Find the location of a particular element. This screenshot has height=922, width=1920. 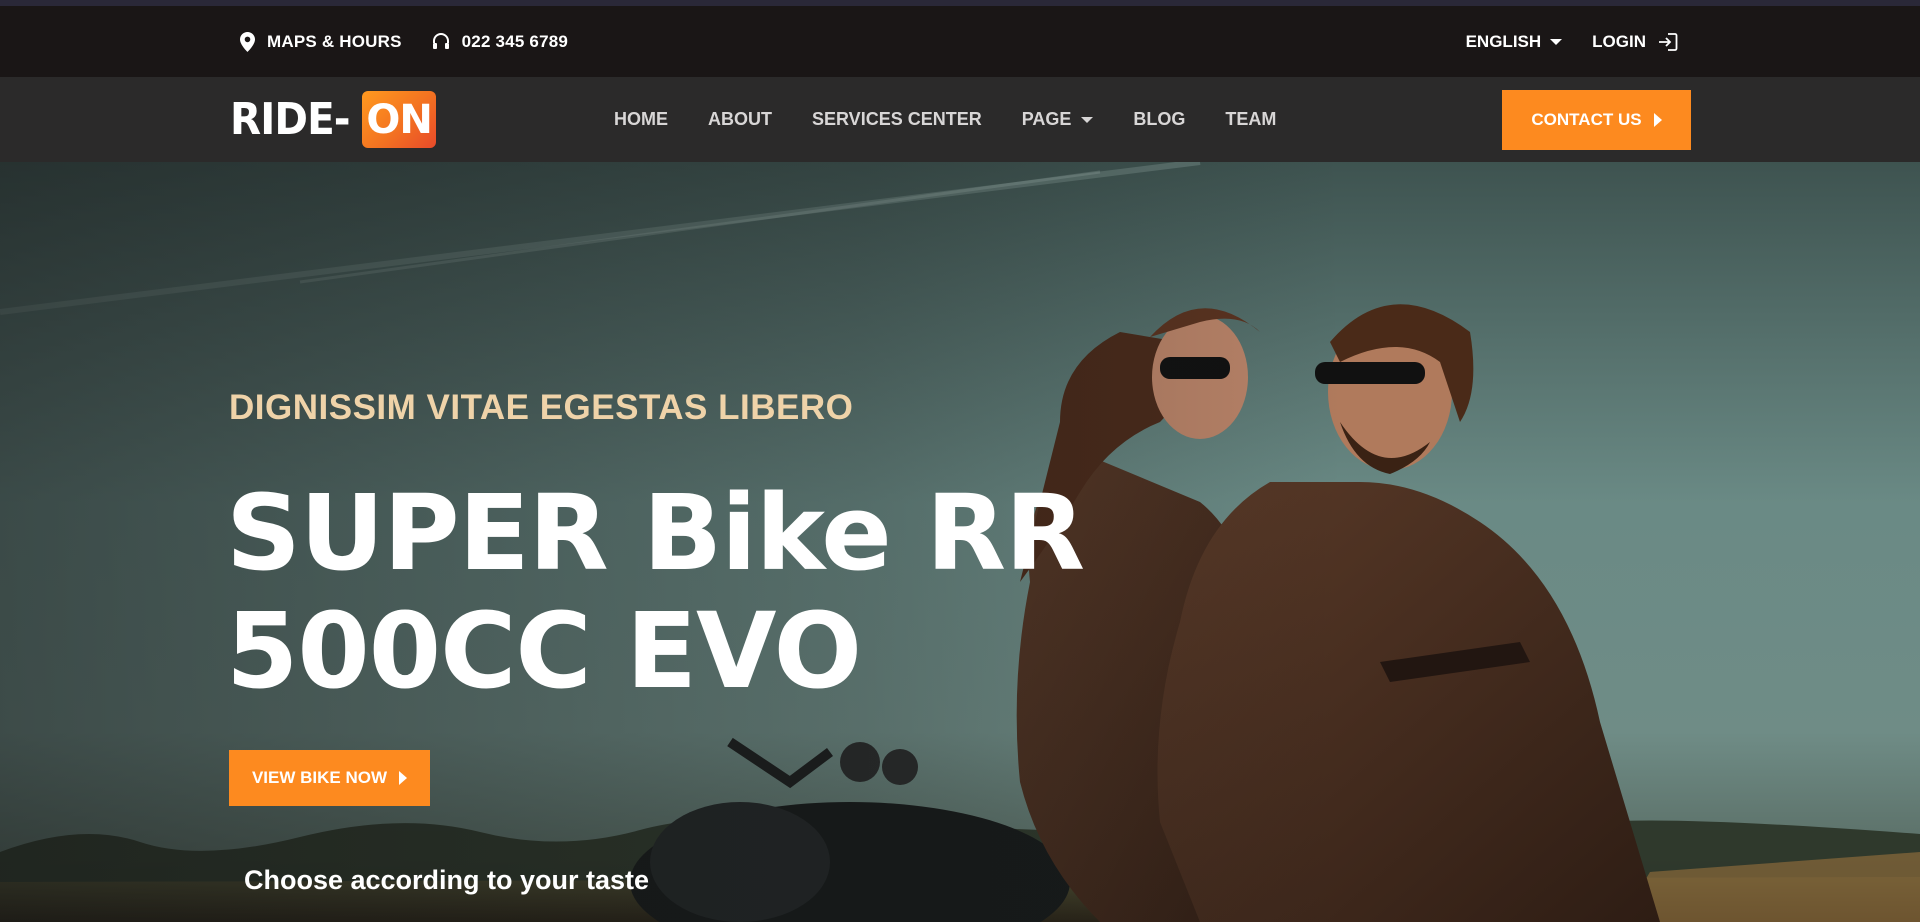

nav-item-page: PAGE is located at coordinates (1058, 119).